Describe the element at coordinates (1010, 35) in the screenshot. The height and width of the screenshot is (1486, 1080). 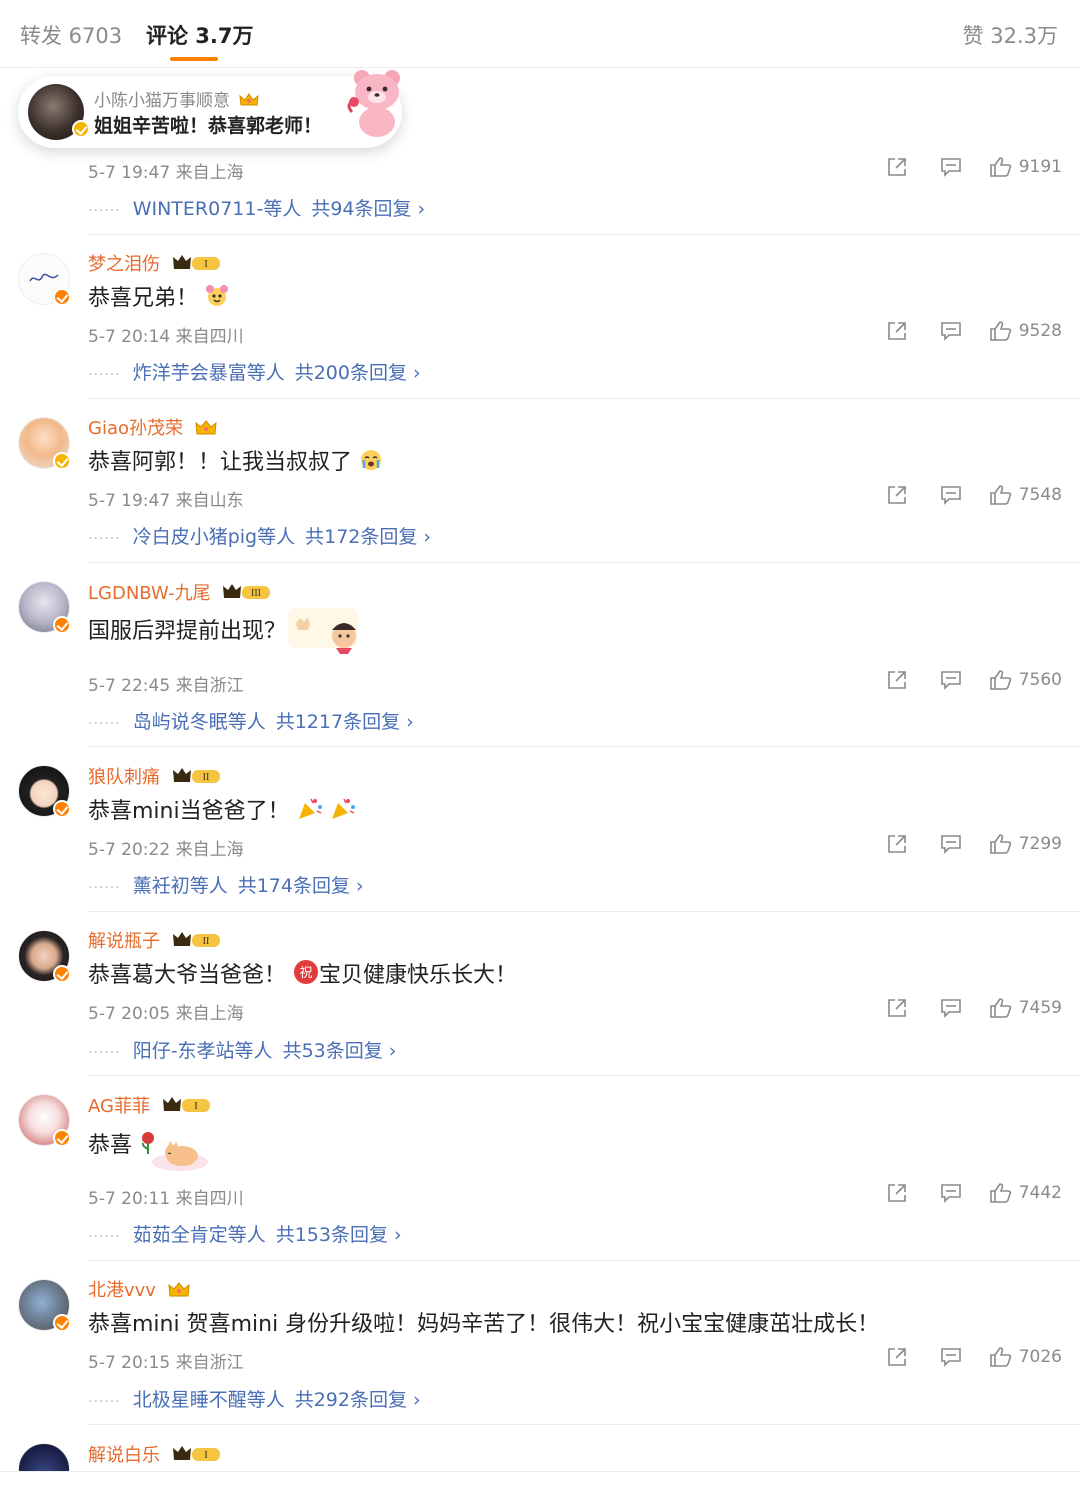
I see `tab-likes: 赞 32.3万` at that location.